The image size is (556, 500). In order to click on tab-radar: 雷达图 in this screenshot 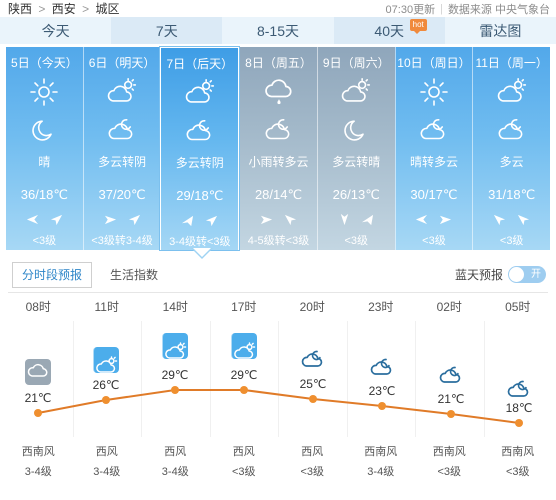, I will do `click(500, 30)`.